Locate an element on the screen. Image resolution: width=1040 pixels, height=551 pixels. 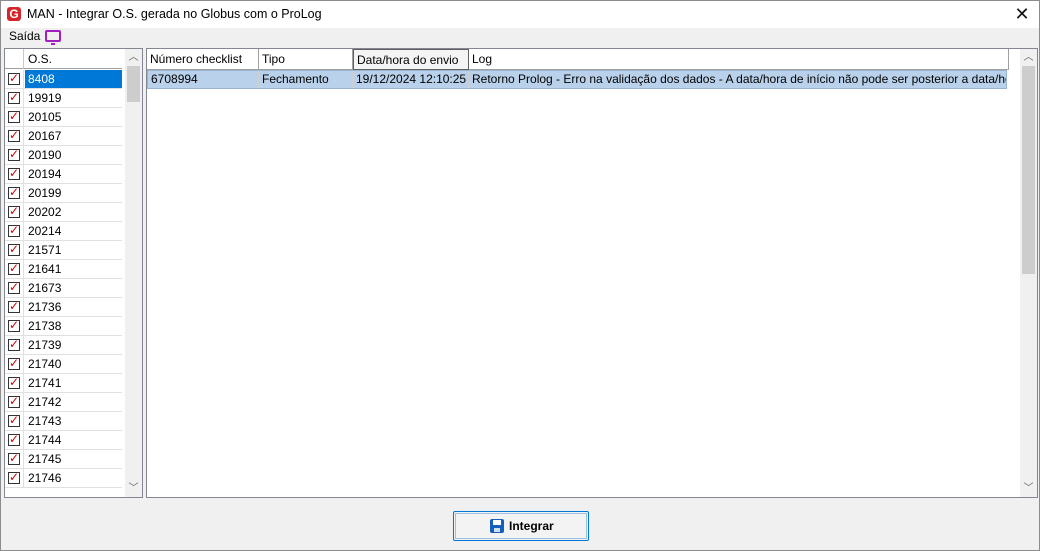
table-row: 21742 is located at coordinates (63, 402).